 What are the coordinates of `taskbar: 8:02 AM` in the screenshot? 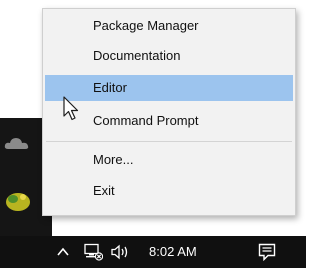 It's located at (153, 252).